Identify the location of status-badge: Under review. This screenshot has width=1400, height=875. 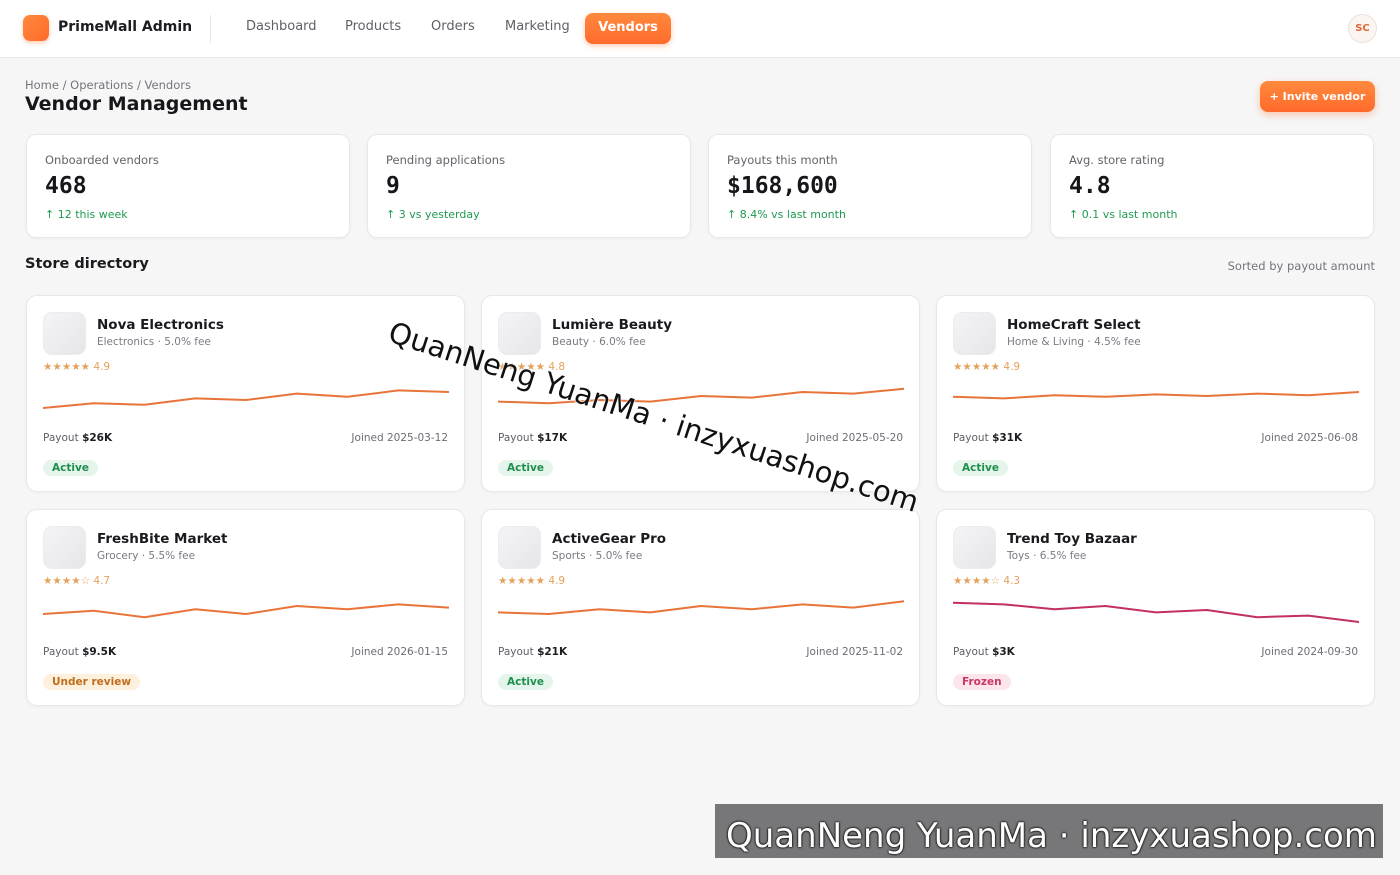
(92, 682).